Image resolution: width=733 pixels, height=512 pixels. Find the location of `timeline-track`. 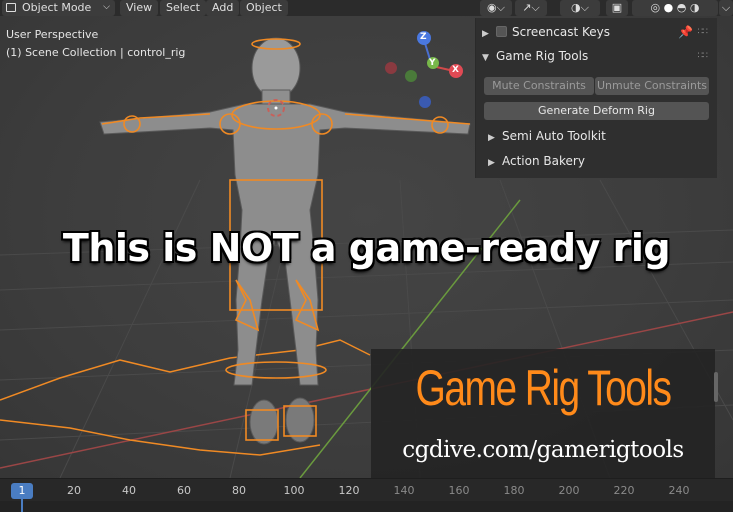

timeline-track is located at coordinates (366, 506).